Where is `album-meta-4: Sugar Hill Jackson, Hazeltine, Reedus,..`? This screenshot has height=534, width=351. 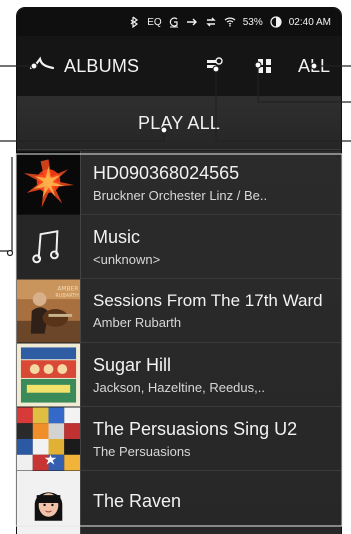 album-meta-4: Sugar Hill Jackson, Hazeltine, Reedus,.. is located at coordinates (178, 375).